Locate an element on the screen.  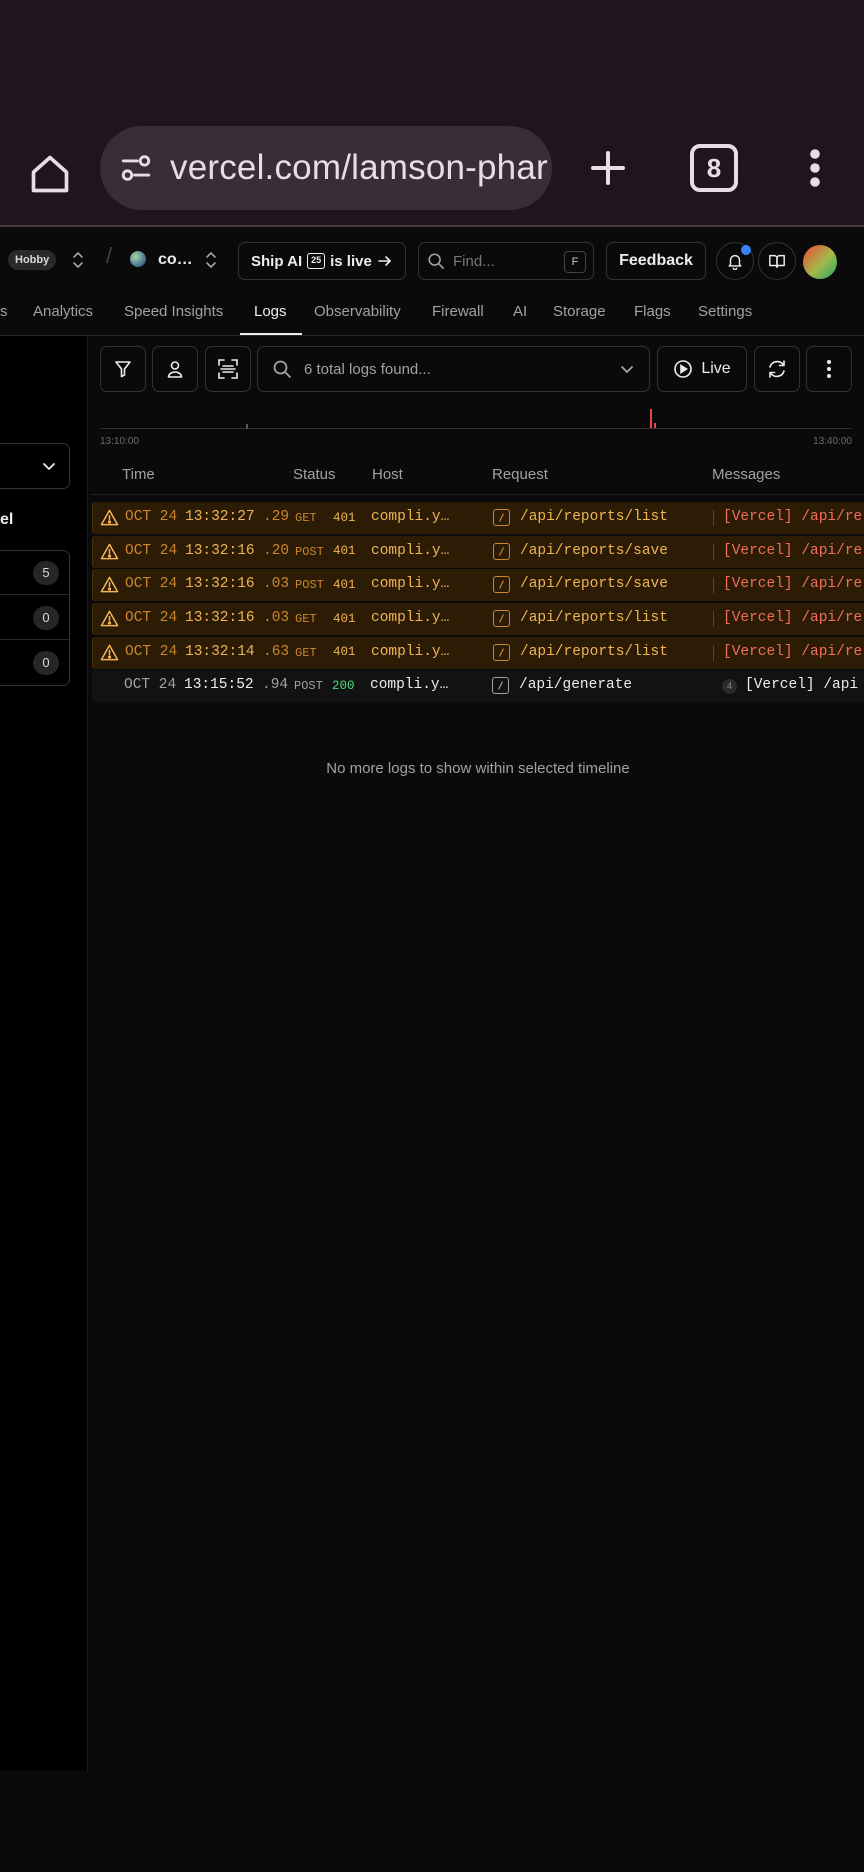
log-time-ms: .94 is located at coordinates (275, 685).